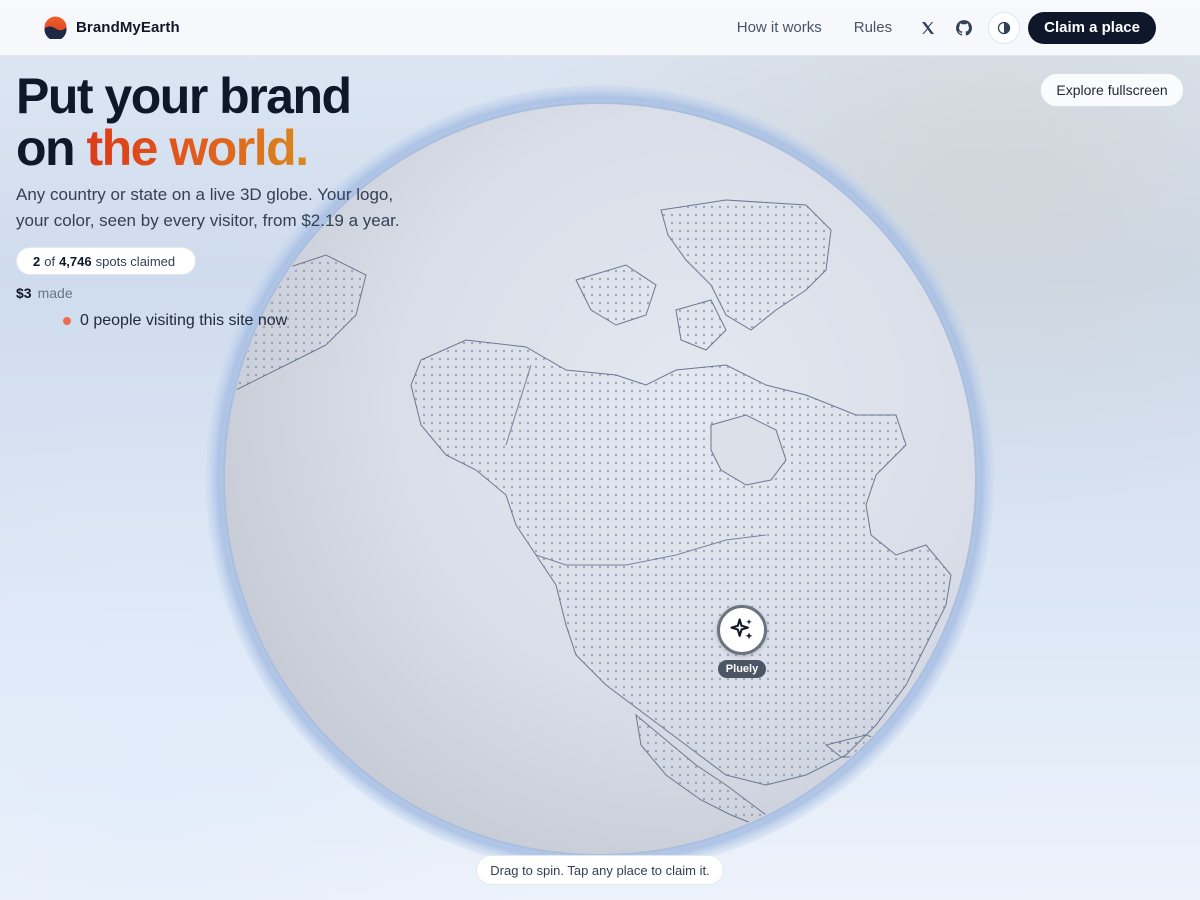 The image size is (1200, 900). What do you see at coordinates (779, 27) in the screenshot?
I see `nav-how-it-works: How it works` at bounding box center [779, 27].